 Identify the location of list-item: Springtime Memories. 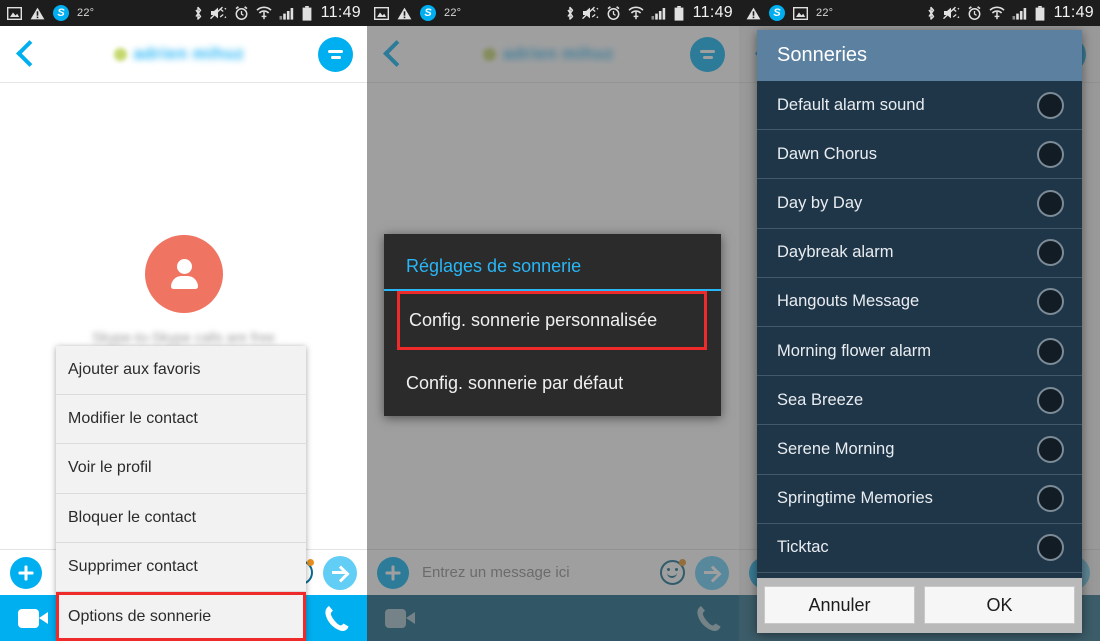
(919, 499).